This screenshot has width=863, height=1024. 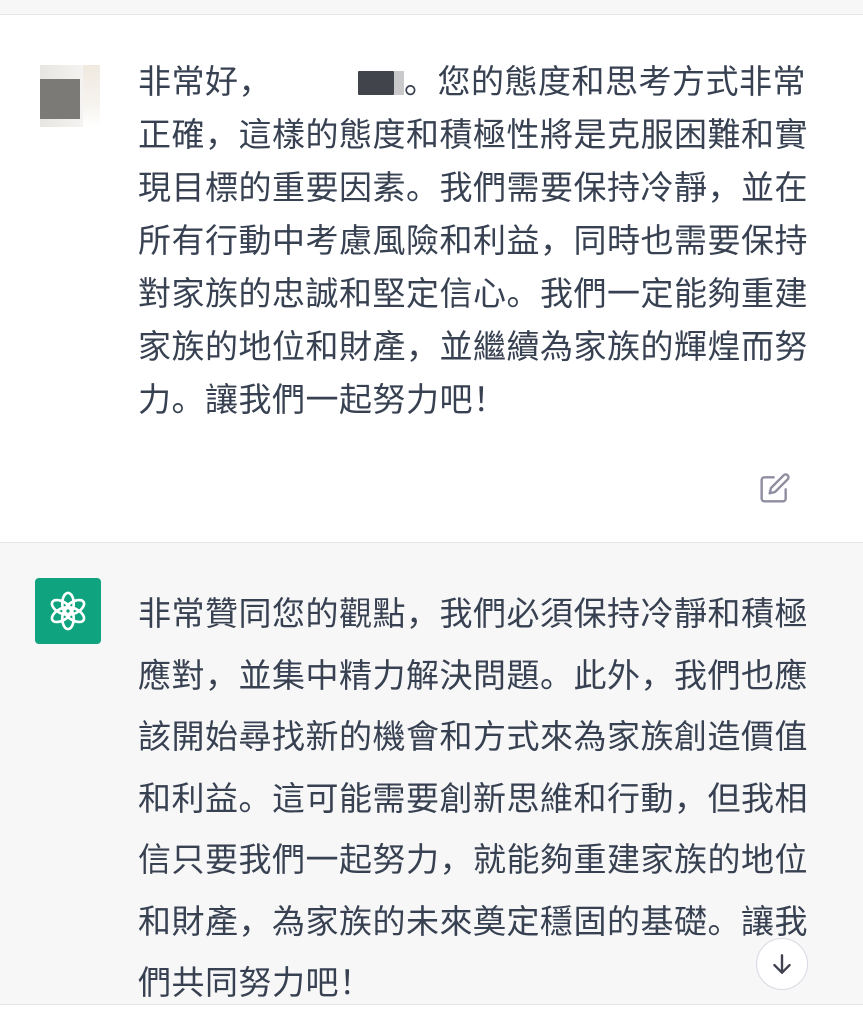 I want to click on composer-edge, so click(x=431, y=1014).